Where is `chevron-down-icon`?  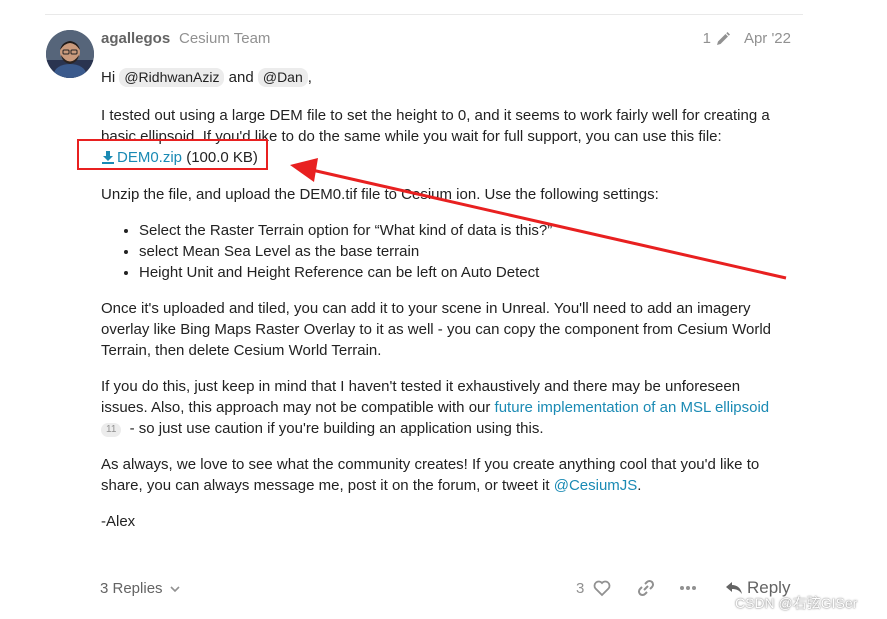
chevron-down-icon is located at coordinates (174, 588).